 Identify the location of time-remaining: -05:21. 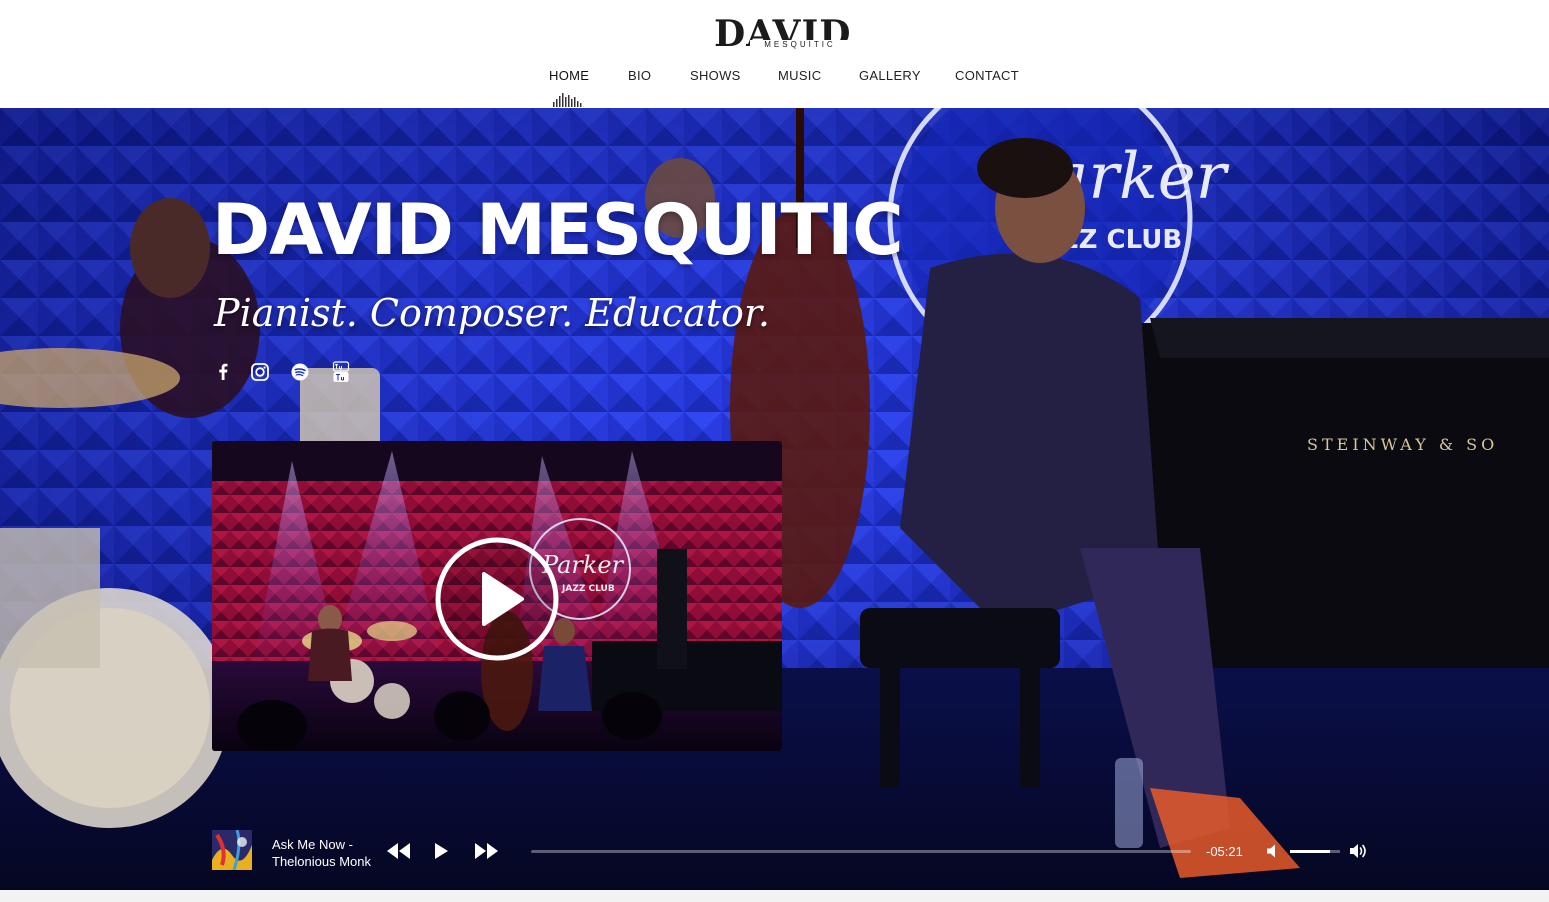
(1224, 851).